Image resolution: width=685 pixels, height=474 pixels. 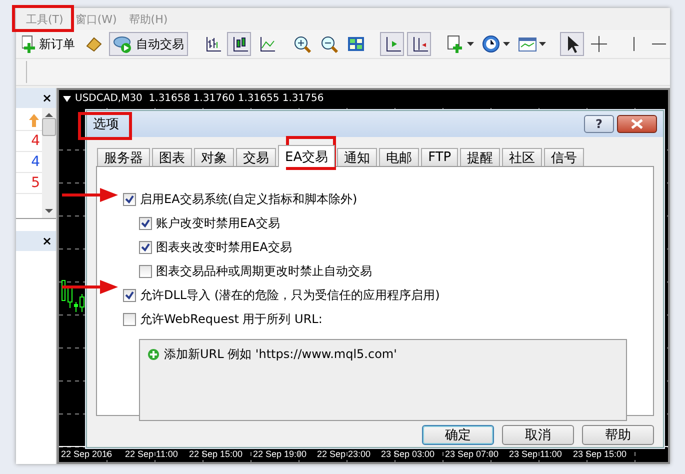 What do you see at coordinates (86, 454) in the screenshot?
I see `axis-label: 22 Sep 2016` at bounding box center [86, 454].